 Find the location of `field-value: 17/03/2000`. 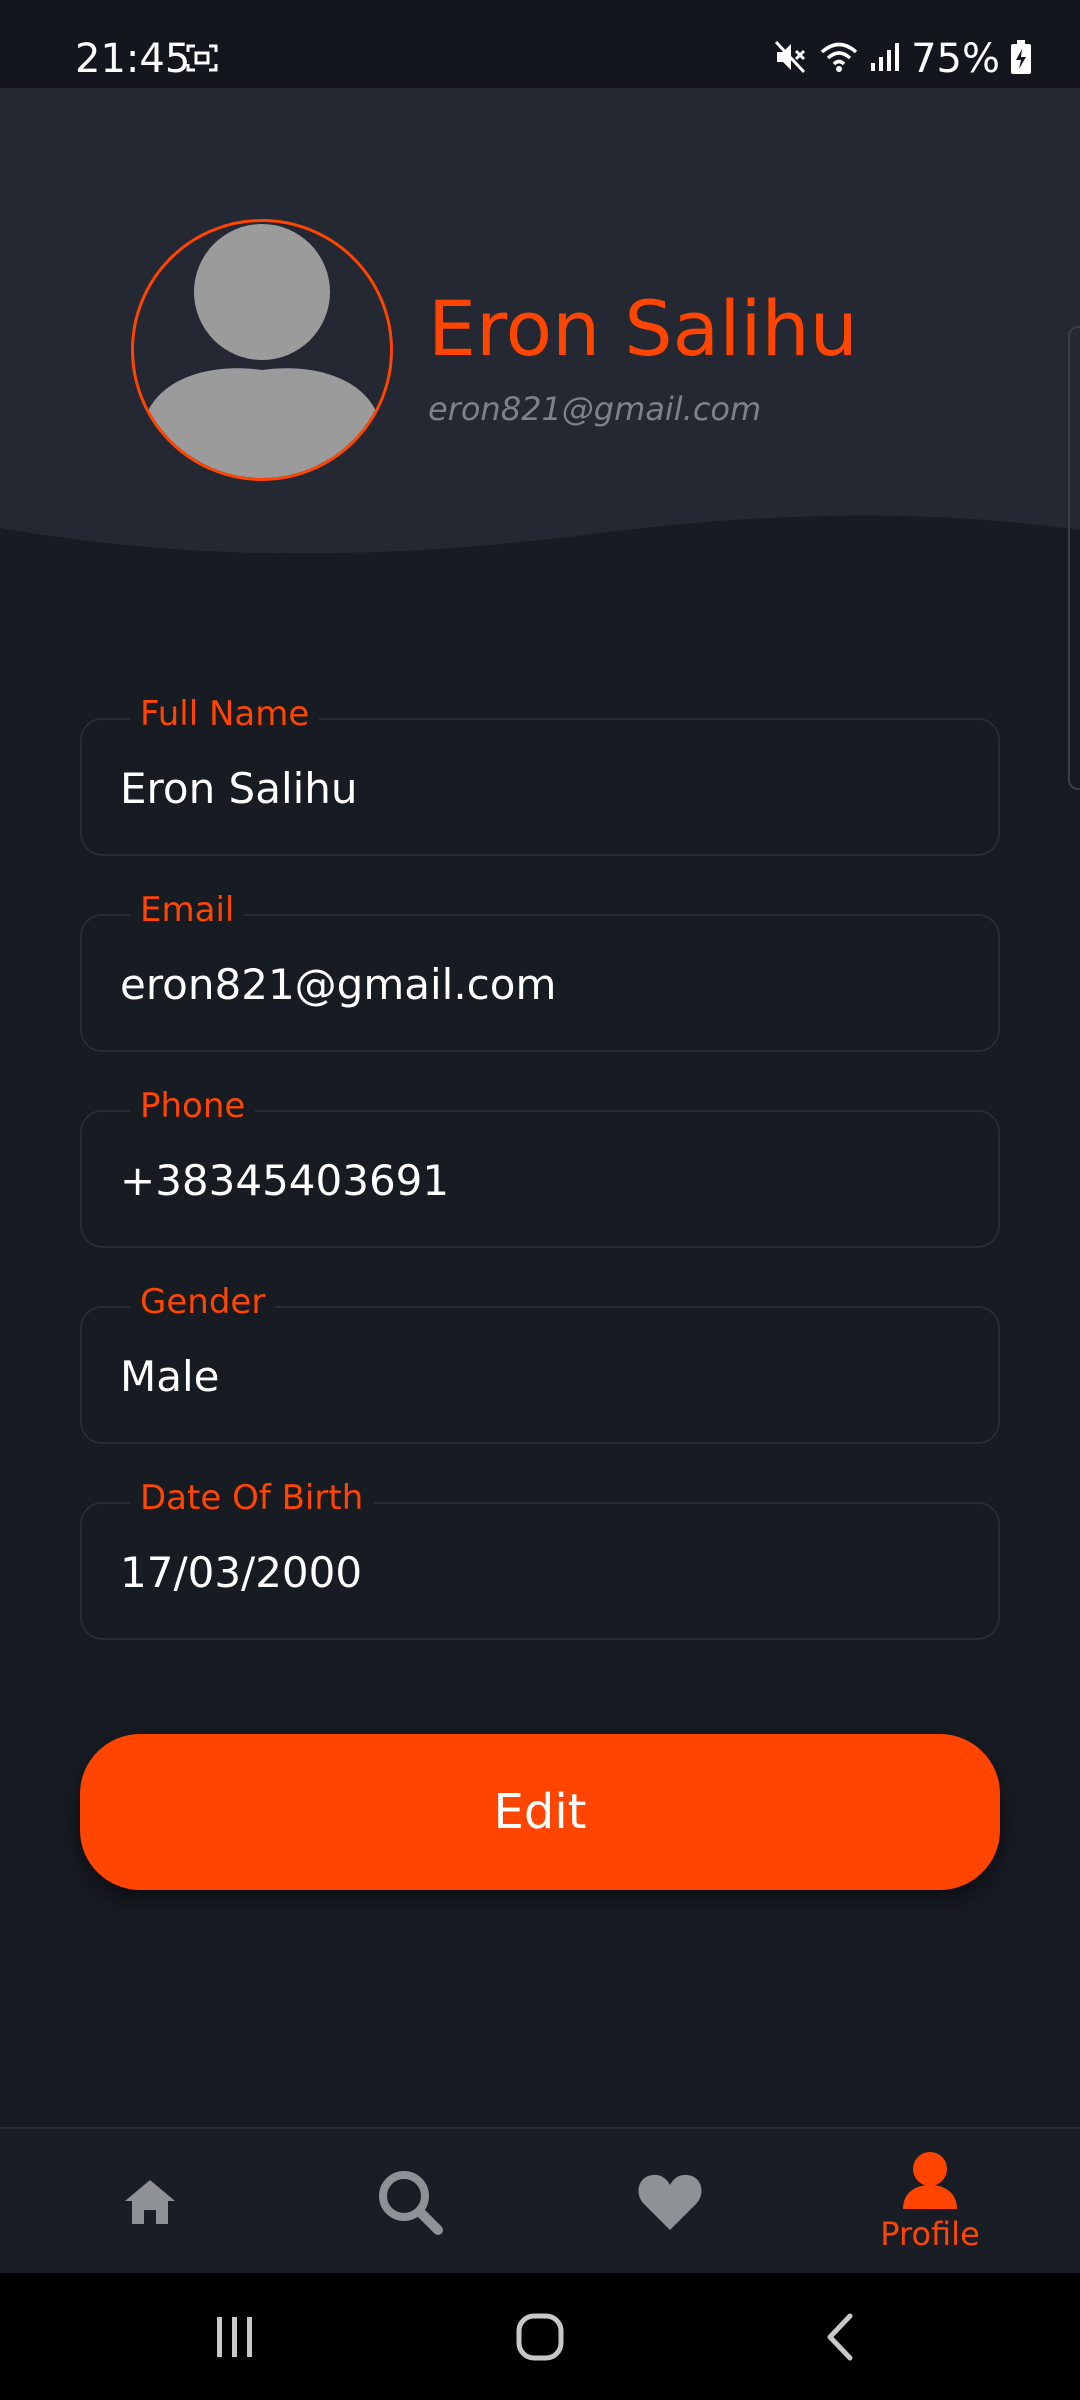

field-value: 17/03/2000 is located at coordinates (241, 1572).